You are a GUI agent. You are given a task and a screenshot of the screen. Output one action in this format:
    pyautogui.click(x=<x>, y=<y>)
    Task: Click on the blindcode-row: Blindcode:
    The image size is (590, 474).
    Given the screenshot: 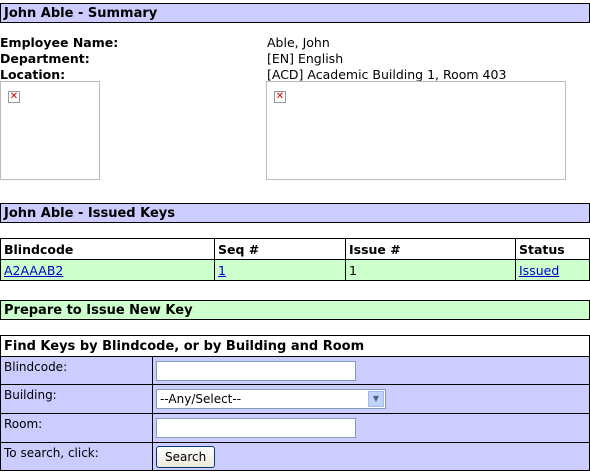 What is the action you would take?
    pyautogui.click(x=295, y=370)
    